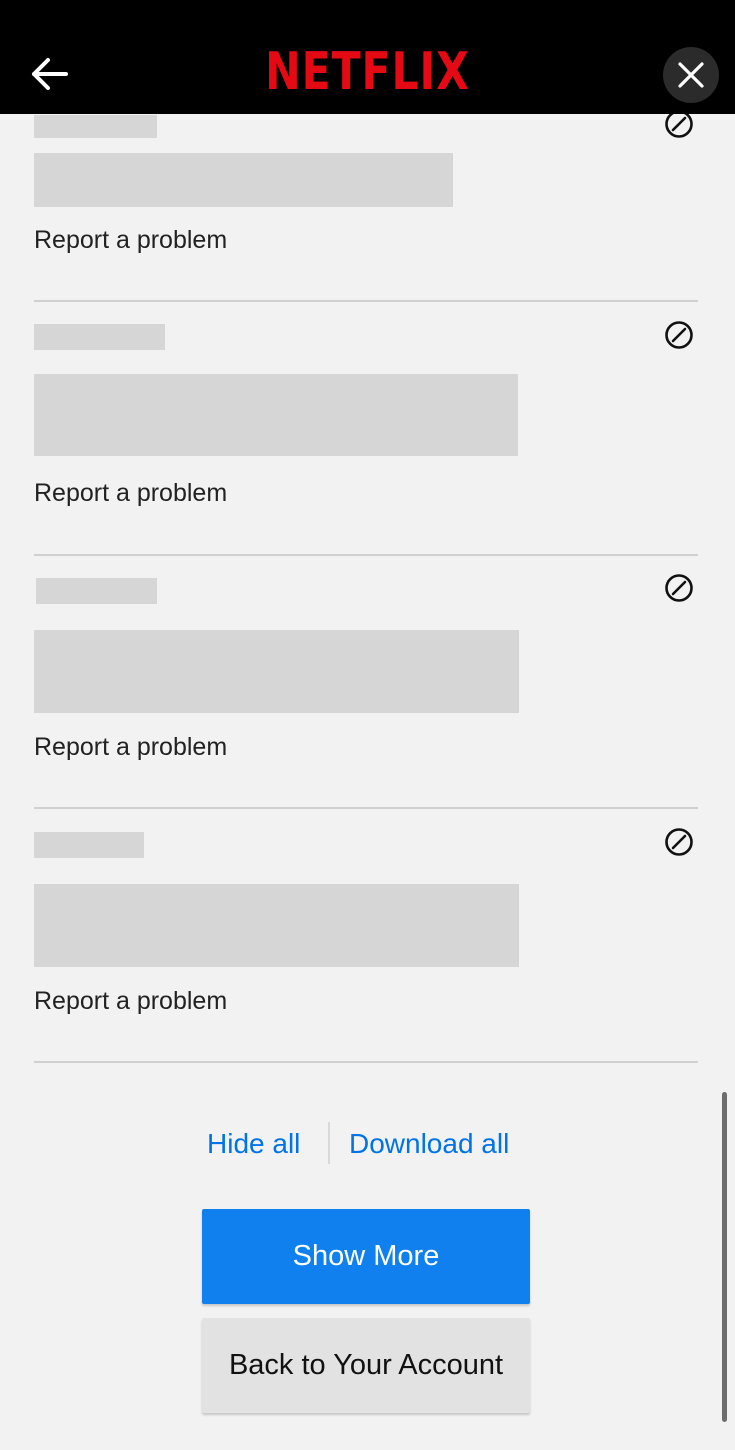 The image size is (735, 1450). Describe the element at coordinates (366, 1062) in the screenshot. I see `divider` at that location.